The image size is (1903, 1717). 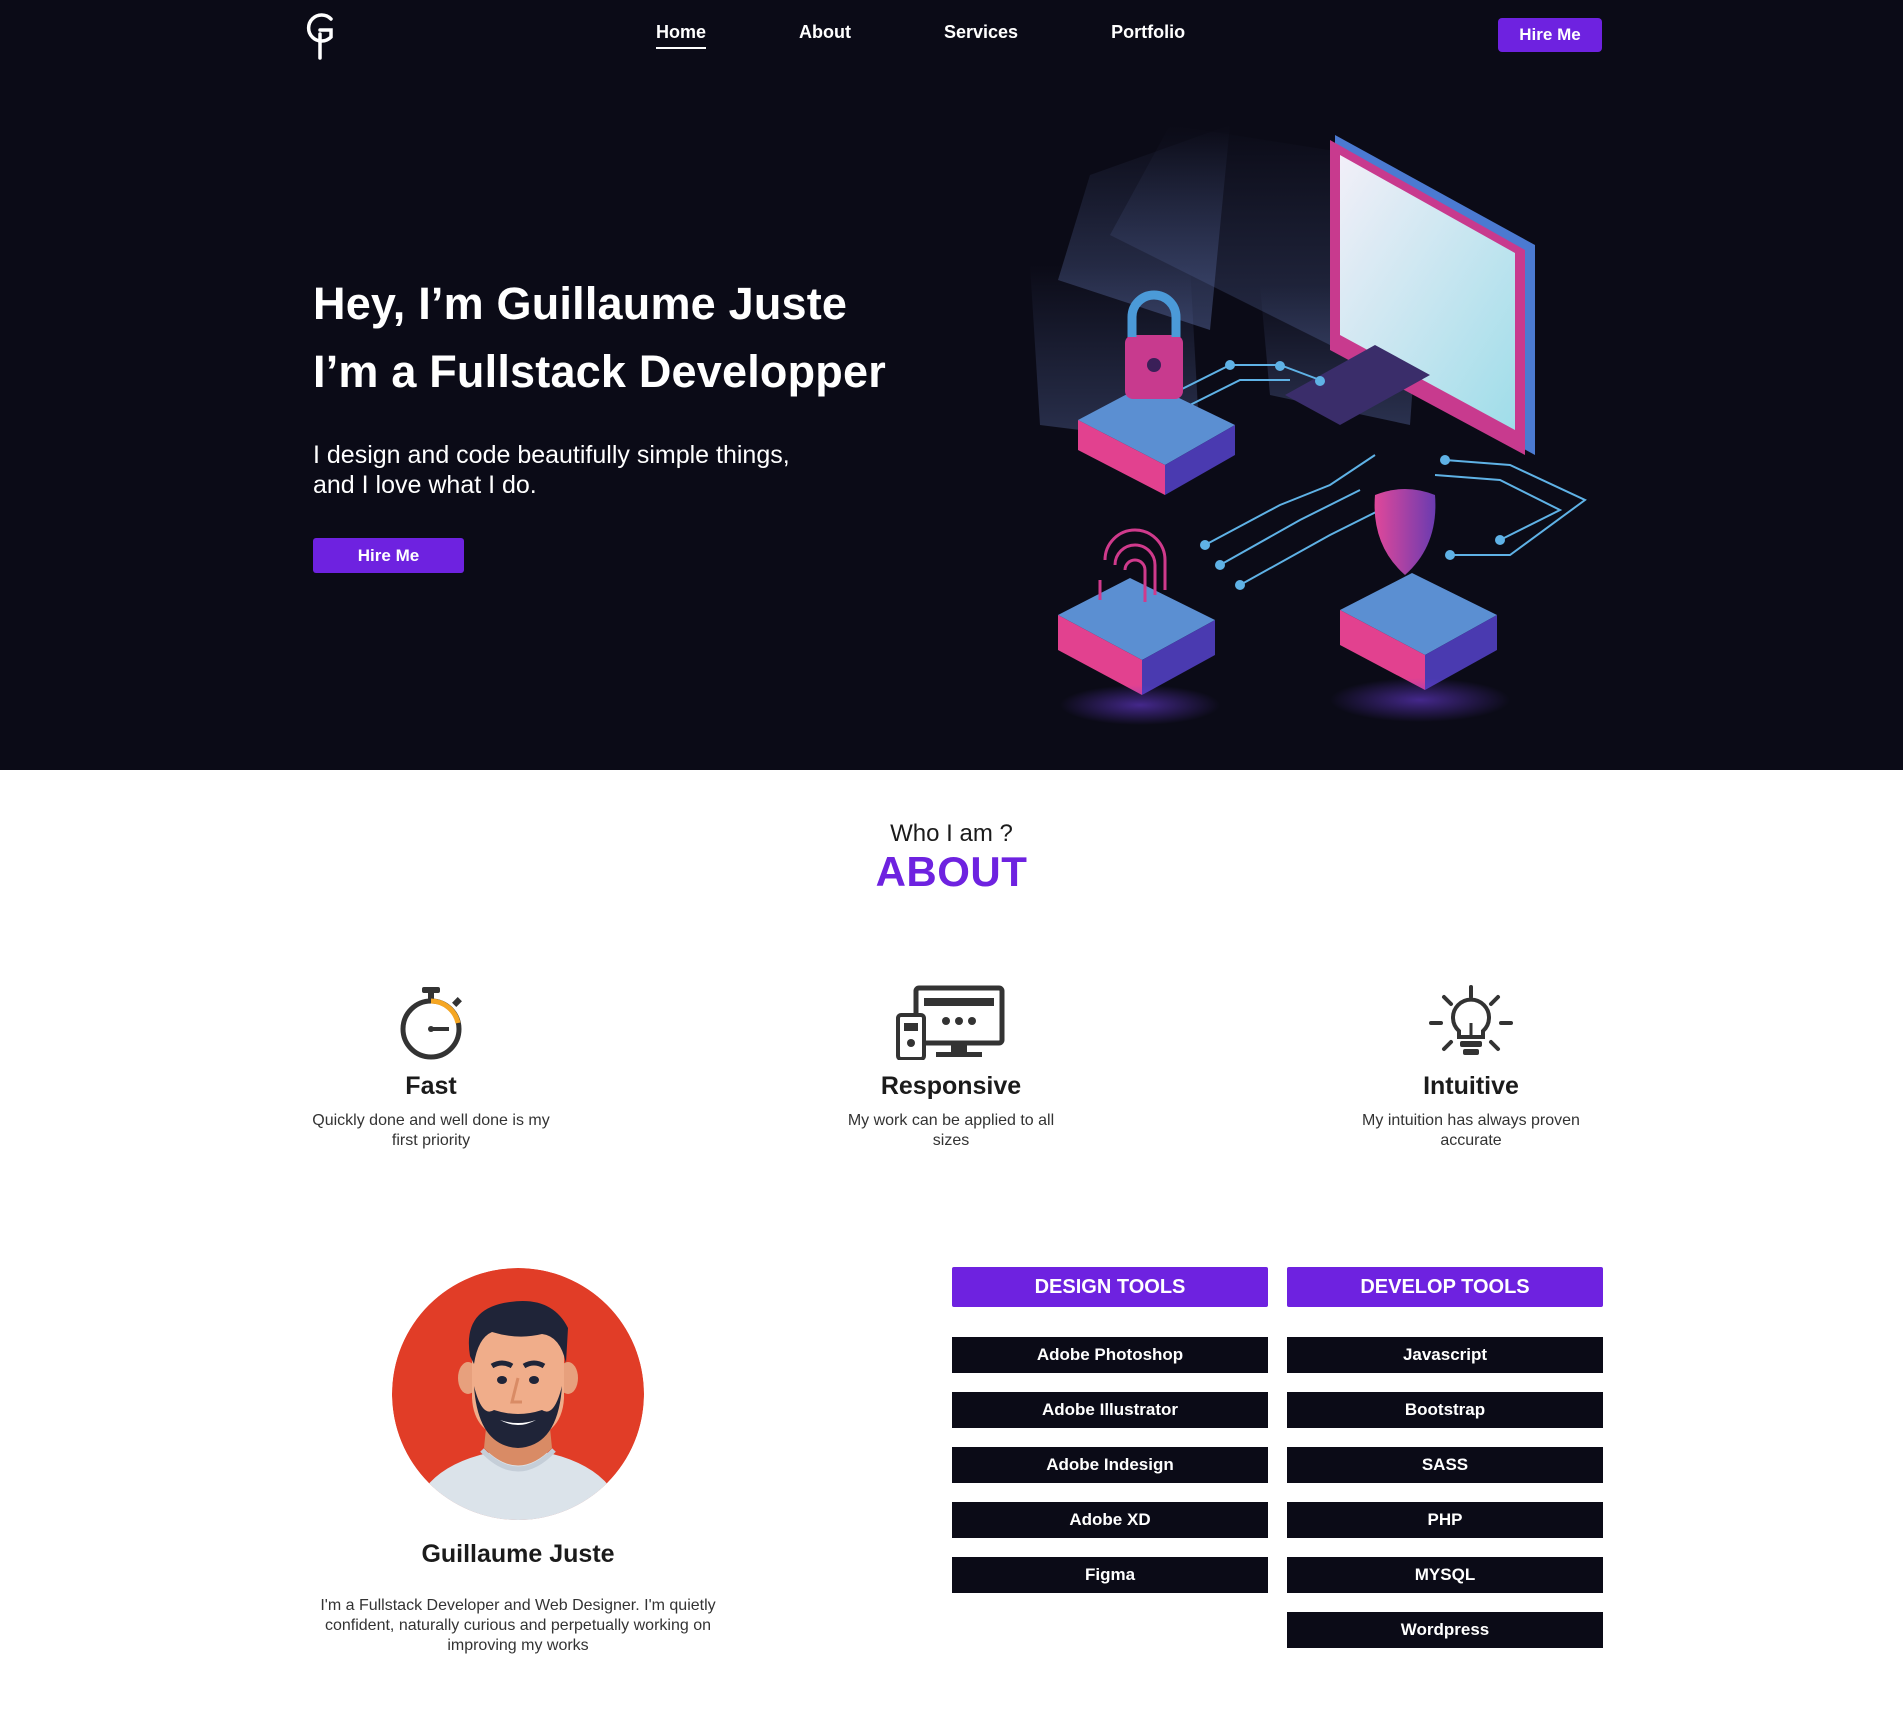 I want to click on feature-responsive-title: Responsive, so click(x=951, y=1086).